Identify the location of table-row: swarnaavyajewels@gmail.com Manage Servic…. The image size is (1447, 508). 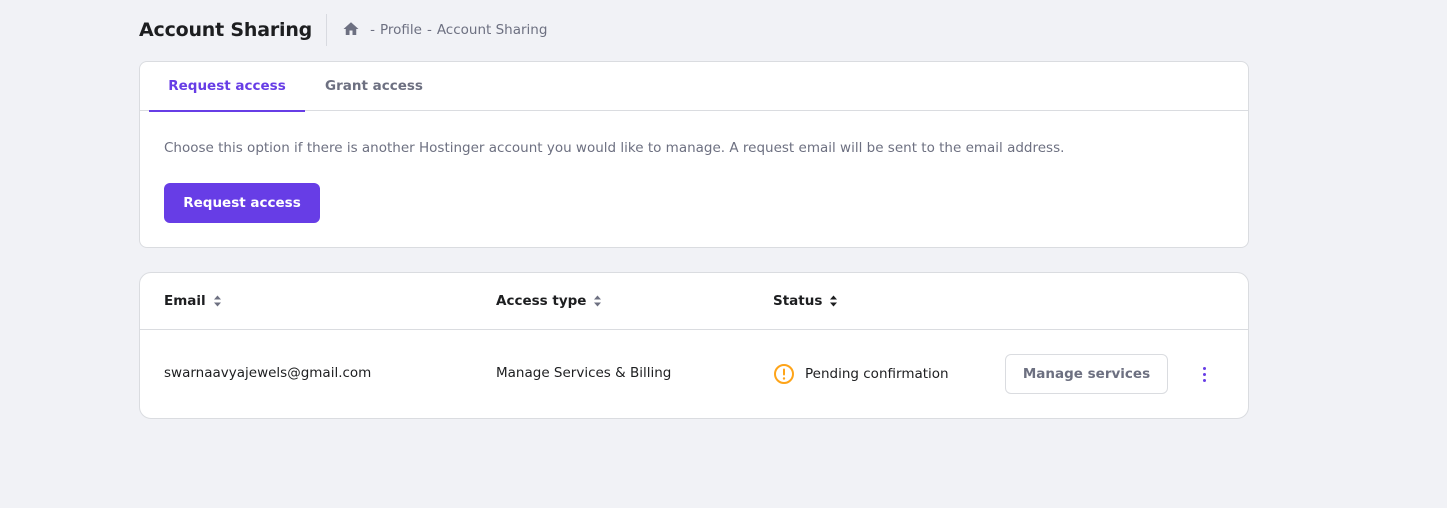
(694, 374).